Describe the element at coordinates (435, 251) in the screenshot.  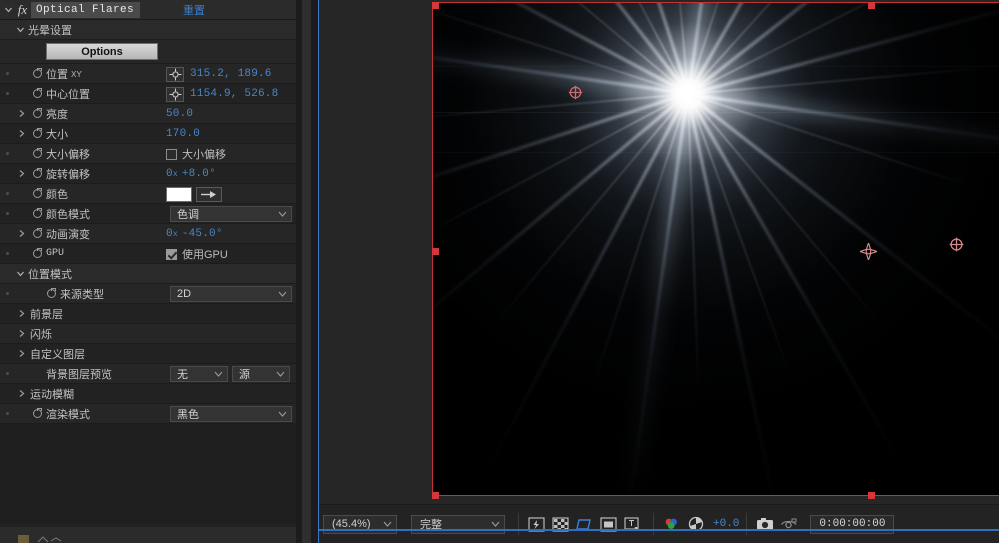
I see `selection-handle-middle-left` at that location.